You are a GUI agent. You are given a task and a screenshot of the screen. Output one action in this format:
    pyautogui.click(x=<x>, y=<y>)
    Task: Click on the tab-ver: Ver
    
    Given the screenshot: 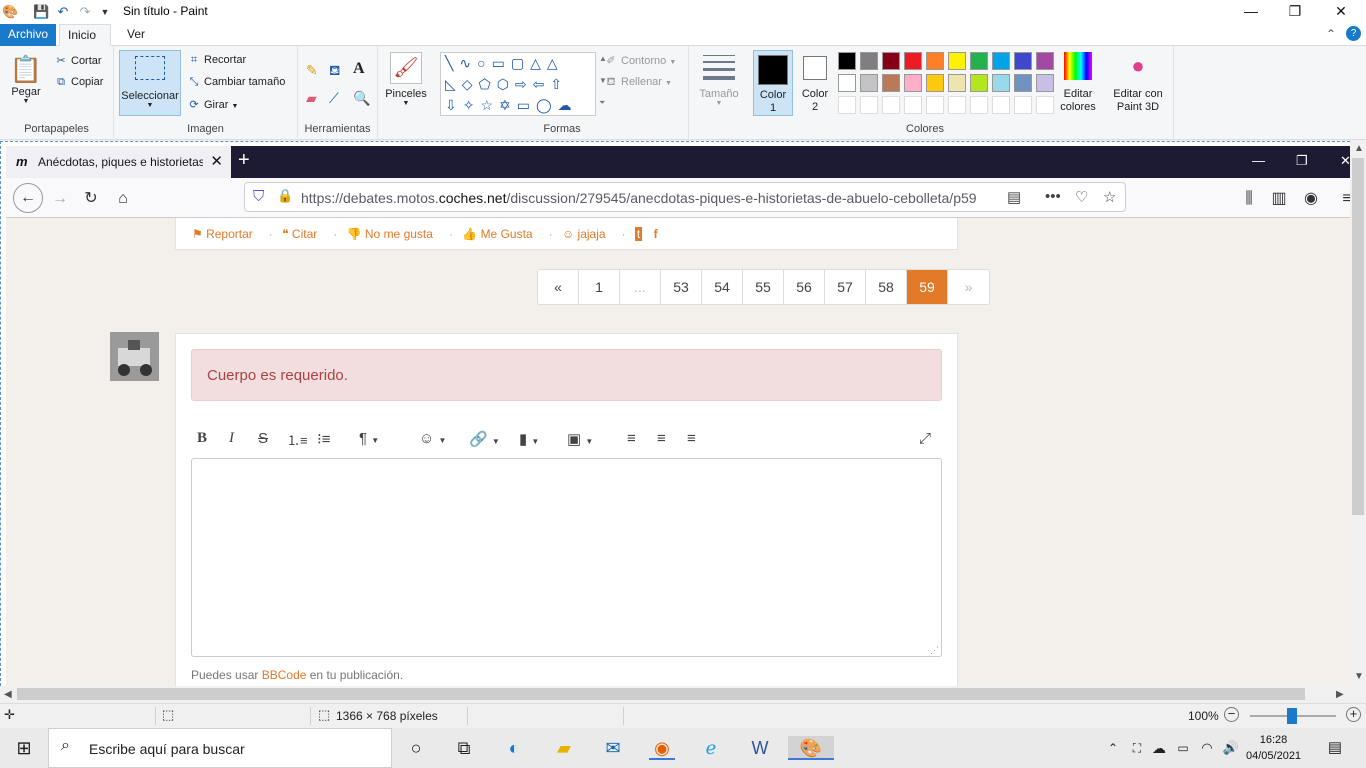 What is the action you would take?
    pyautogui.click(x=136, y=35)
    